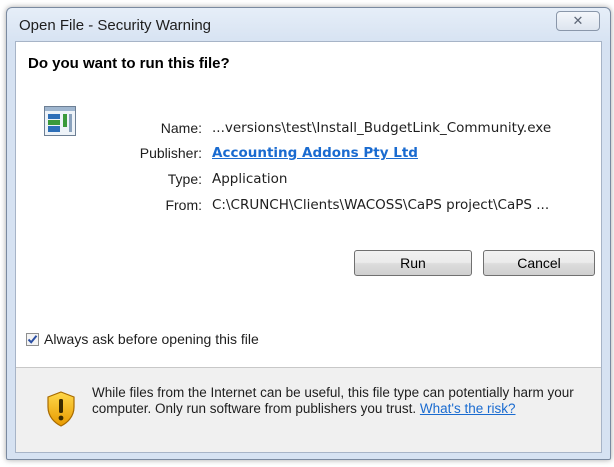 The image size is (614, 467). What do you see at coordinates (250, 179) in the screenshot?
I see `type-value: Application` at bounding box center [250, 179].